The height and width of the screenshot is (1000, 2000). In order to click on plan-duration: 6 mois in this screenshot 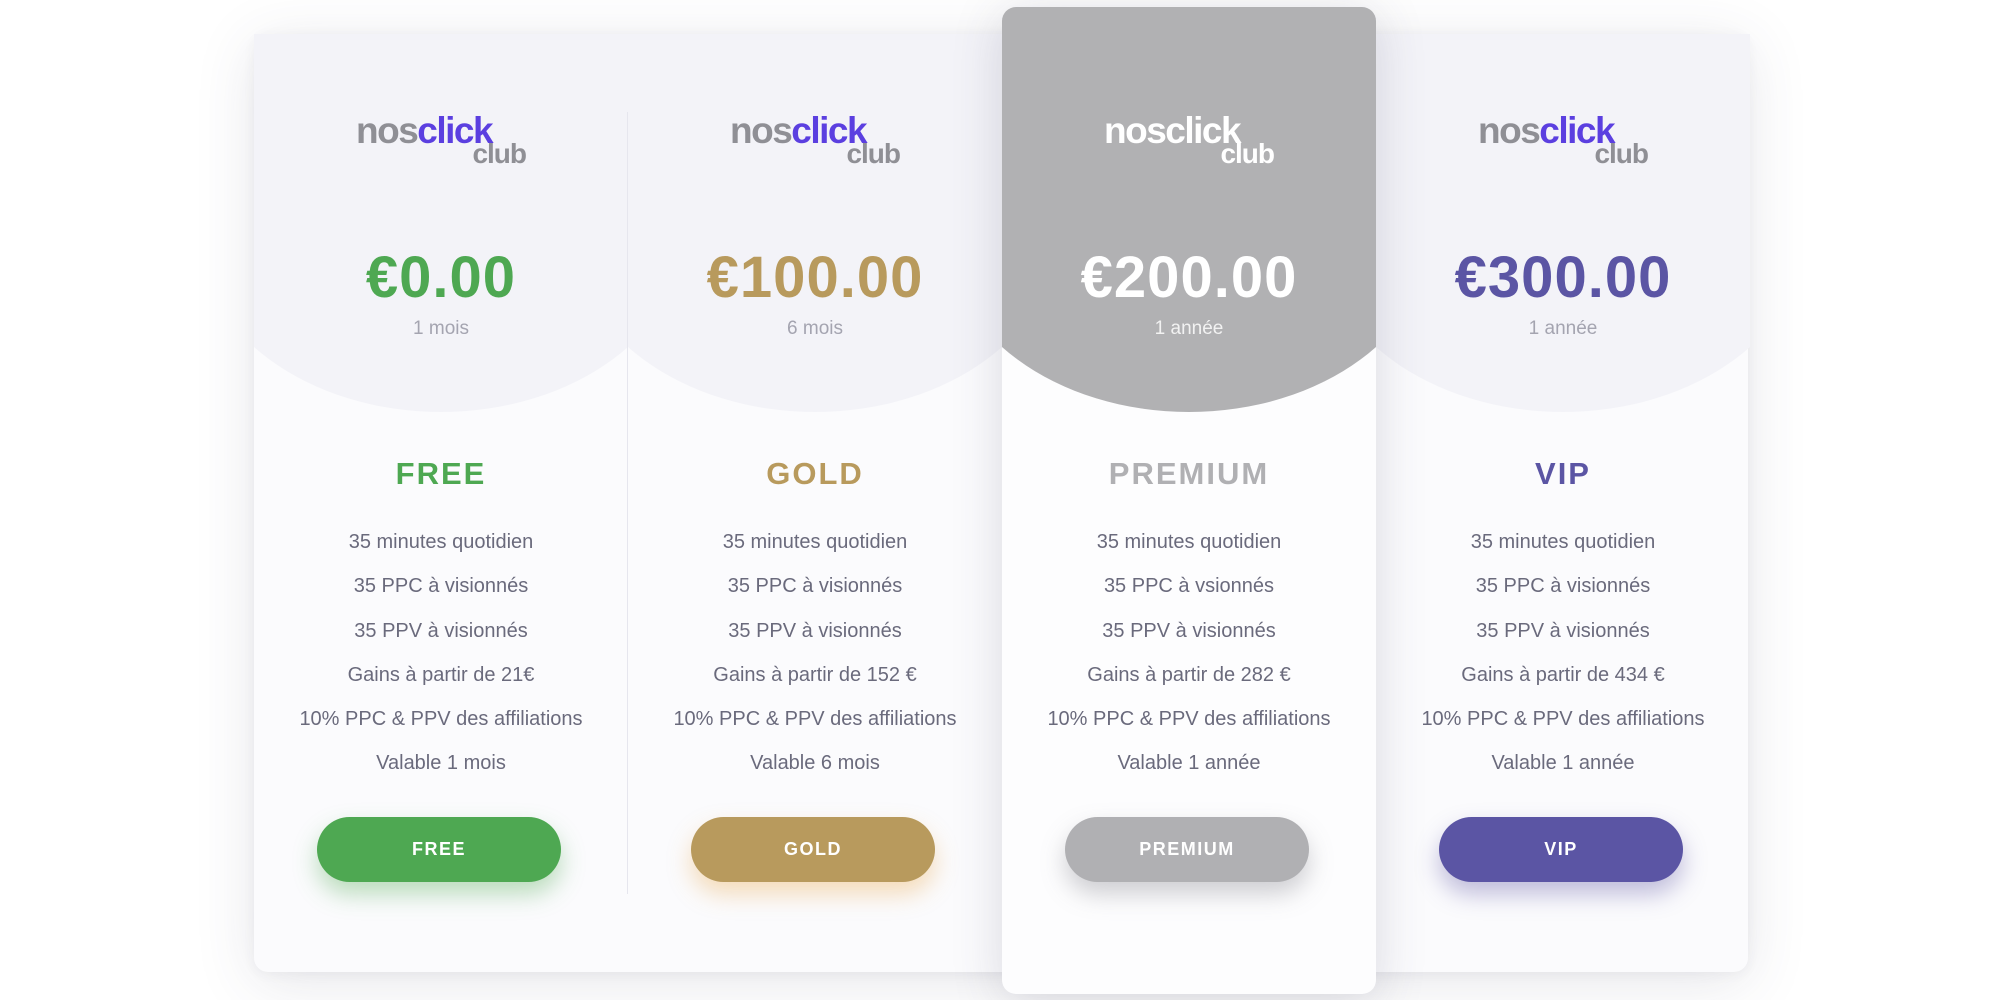, I will do `click(815, 328)`.